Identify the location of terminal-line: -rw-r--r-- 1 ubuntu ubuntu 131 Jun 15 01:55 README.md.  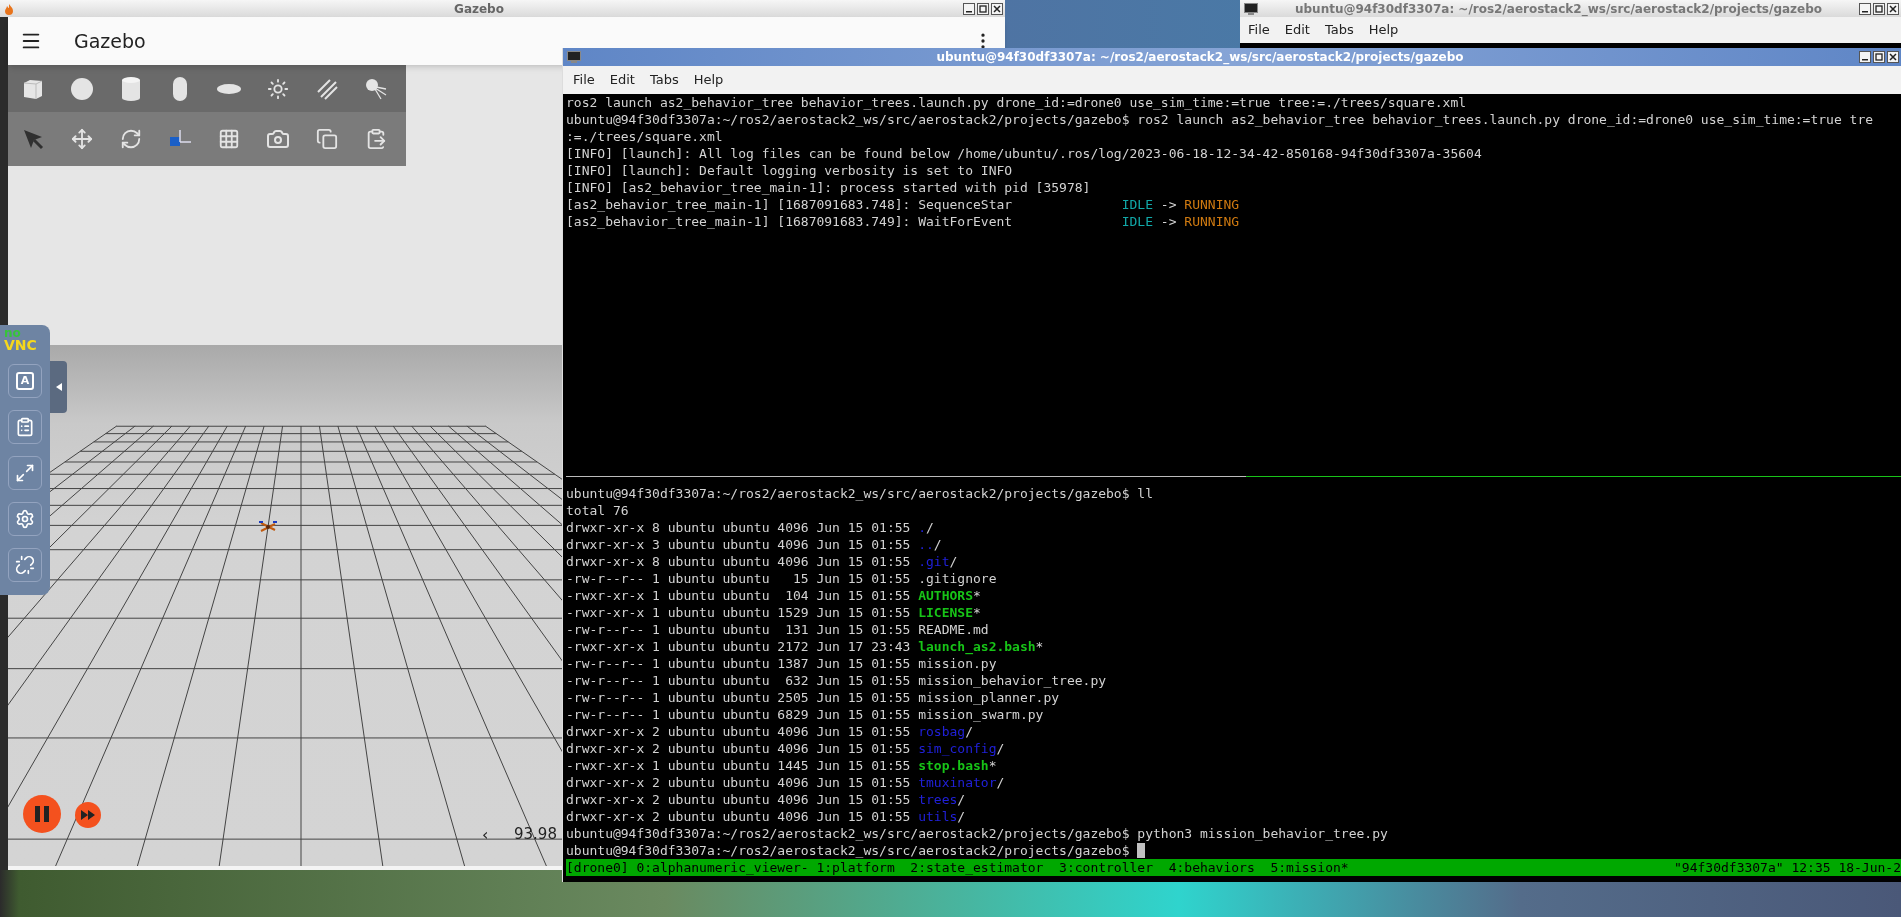
(777, 629).